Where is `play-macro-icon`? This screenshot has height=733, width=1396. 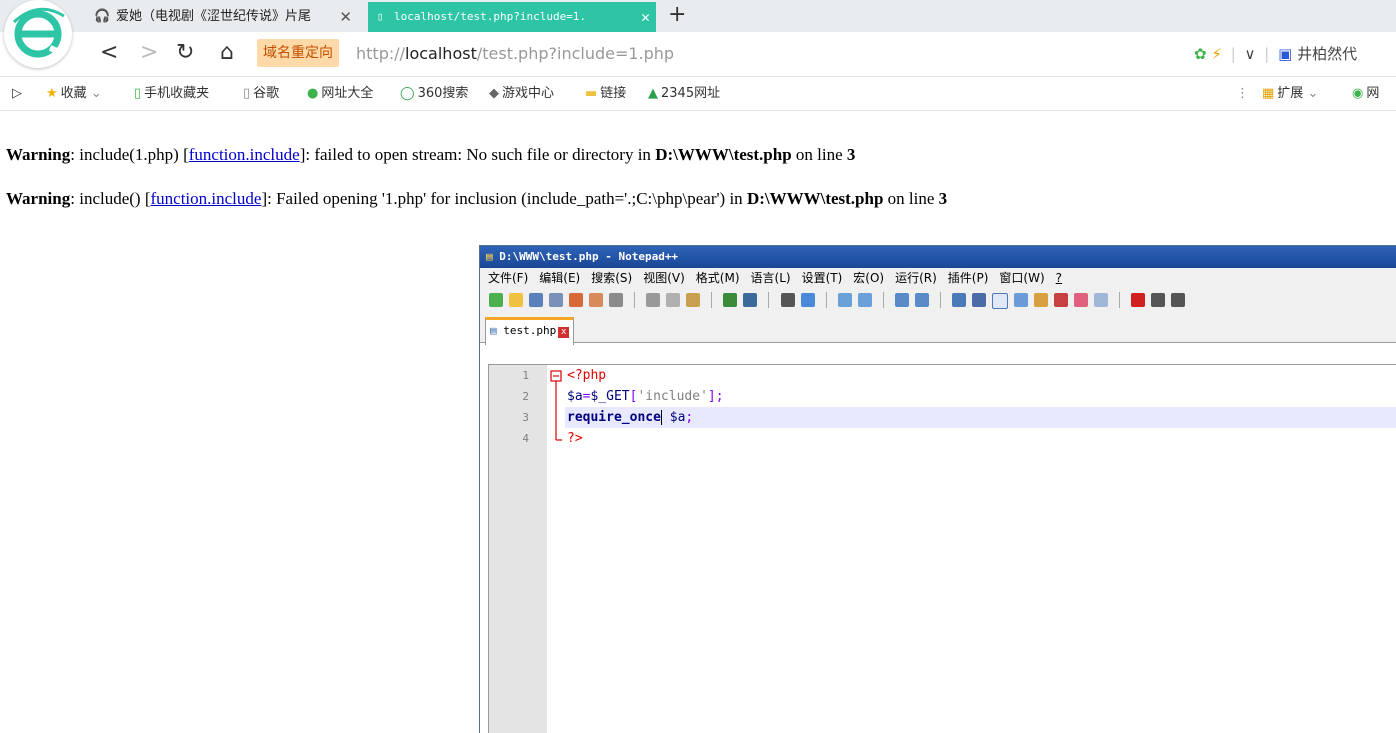 play-macro-icon is located at coordinates (1178, 300).